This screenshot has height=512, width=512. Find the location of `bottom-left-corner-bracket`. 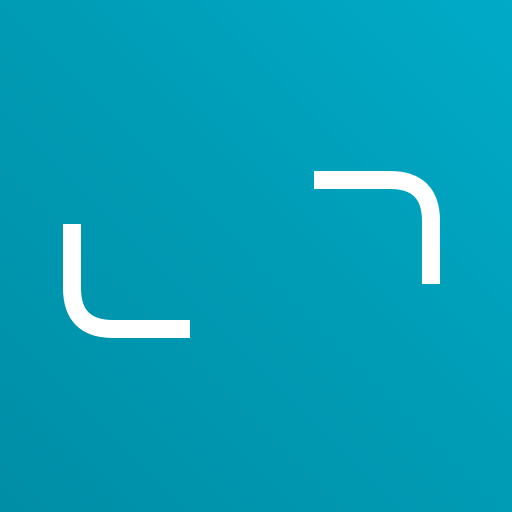

bottom-left-corner-bracket is located at coordinates (126, 281).